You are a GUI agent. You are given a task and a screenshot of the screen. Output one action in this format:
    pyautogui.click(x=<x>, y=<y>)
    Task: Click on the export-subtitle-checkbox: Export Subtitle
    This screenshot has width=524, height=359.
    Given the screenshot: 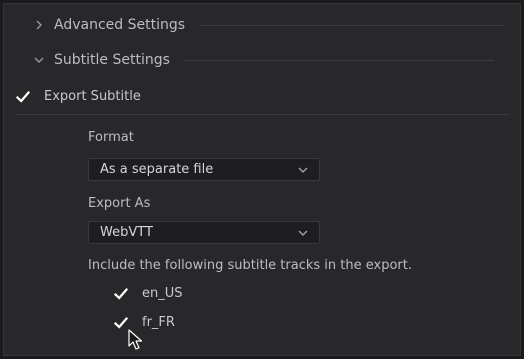 What is the action you would take?
    pyautogui.click(x=78, y=96)
    